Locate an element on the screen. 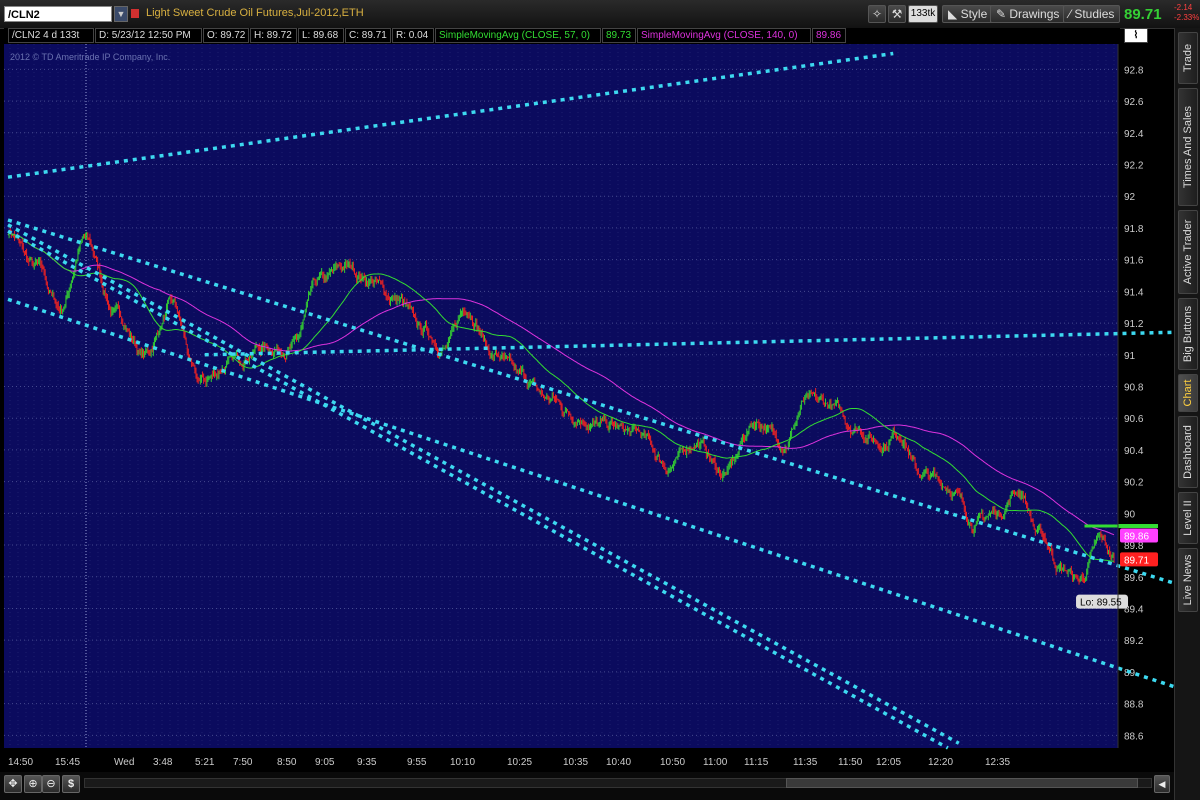 This screenshot has width=1200, height=800. y-tick-label: 88.8 is located at coordinates (1134, 705).